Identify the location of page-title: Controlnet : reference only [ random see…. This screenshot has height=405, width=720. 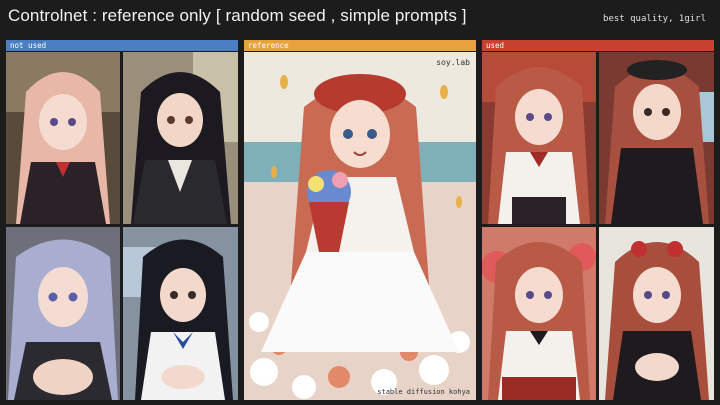
(237, 15).